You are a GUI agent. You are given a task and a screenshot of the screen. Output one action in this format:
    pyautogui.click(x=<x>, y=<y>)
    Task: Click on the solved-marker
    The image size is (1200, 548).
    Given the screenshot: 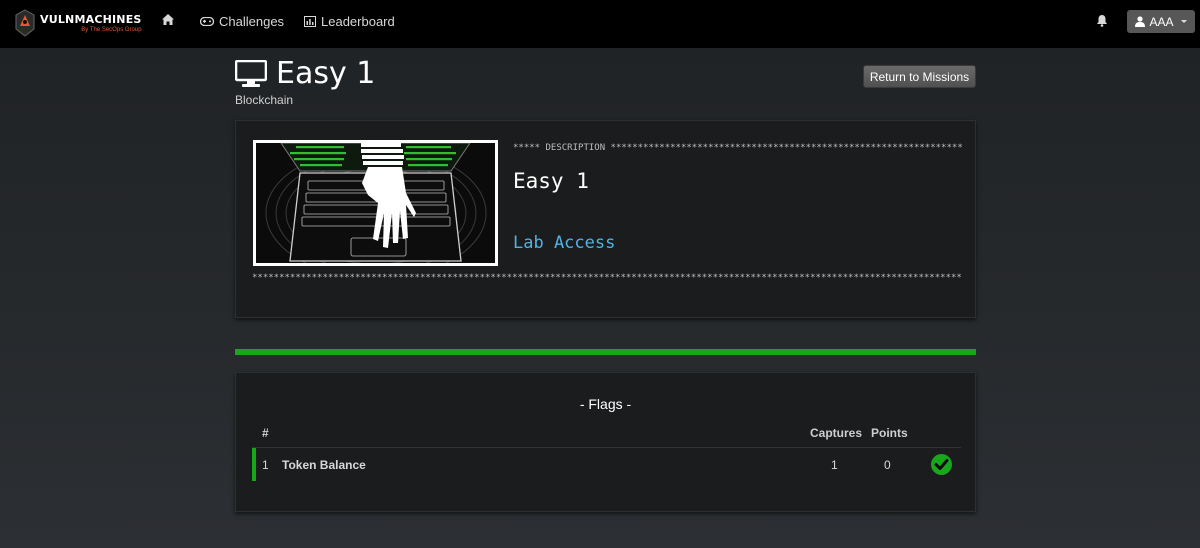 What is the action you would take?
    pyautogui.click(x=254, y=464)
    